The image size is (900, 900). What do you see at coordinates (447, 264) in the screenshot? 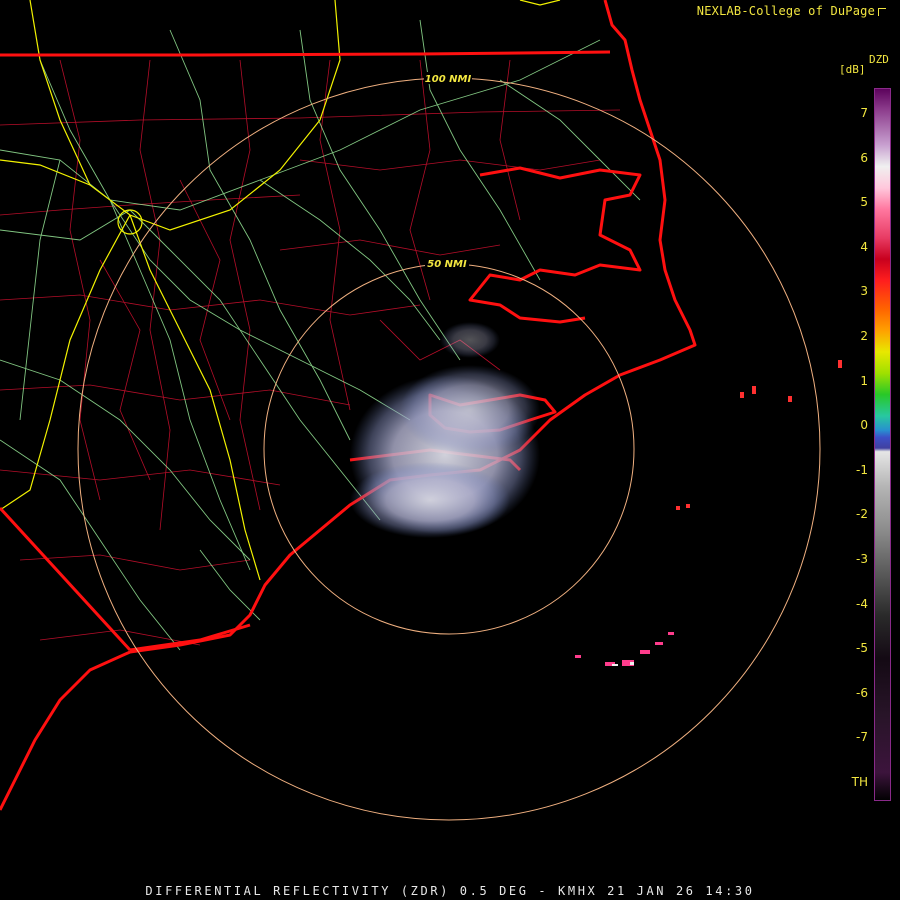
I see `range-ring-50-label: 50 NMI` at bounding box center [447, 264].